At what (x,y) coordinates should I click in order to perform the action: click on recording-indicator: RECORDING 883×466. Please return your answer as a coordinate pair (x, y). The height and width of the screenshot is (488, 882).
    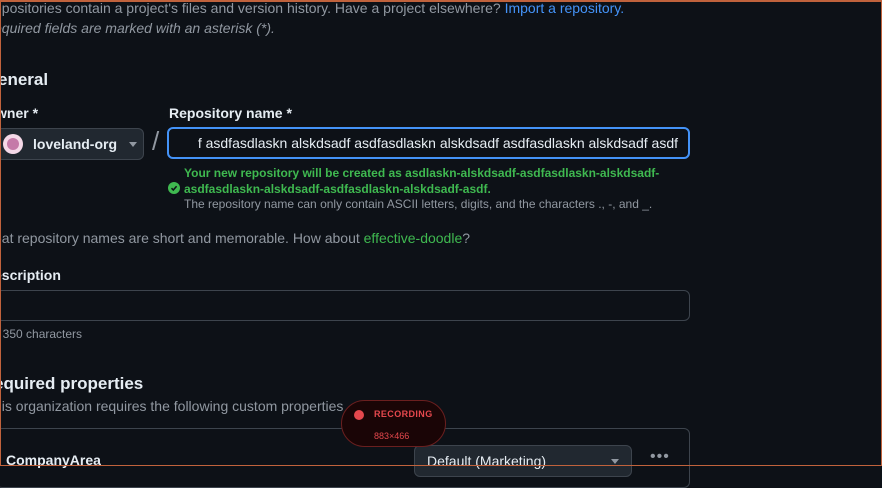
    Looking at the image, I should click on (393, 423).